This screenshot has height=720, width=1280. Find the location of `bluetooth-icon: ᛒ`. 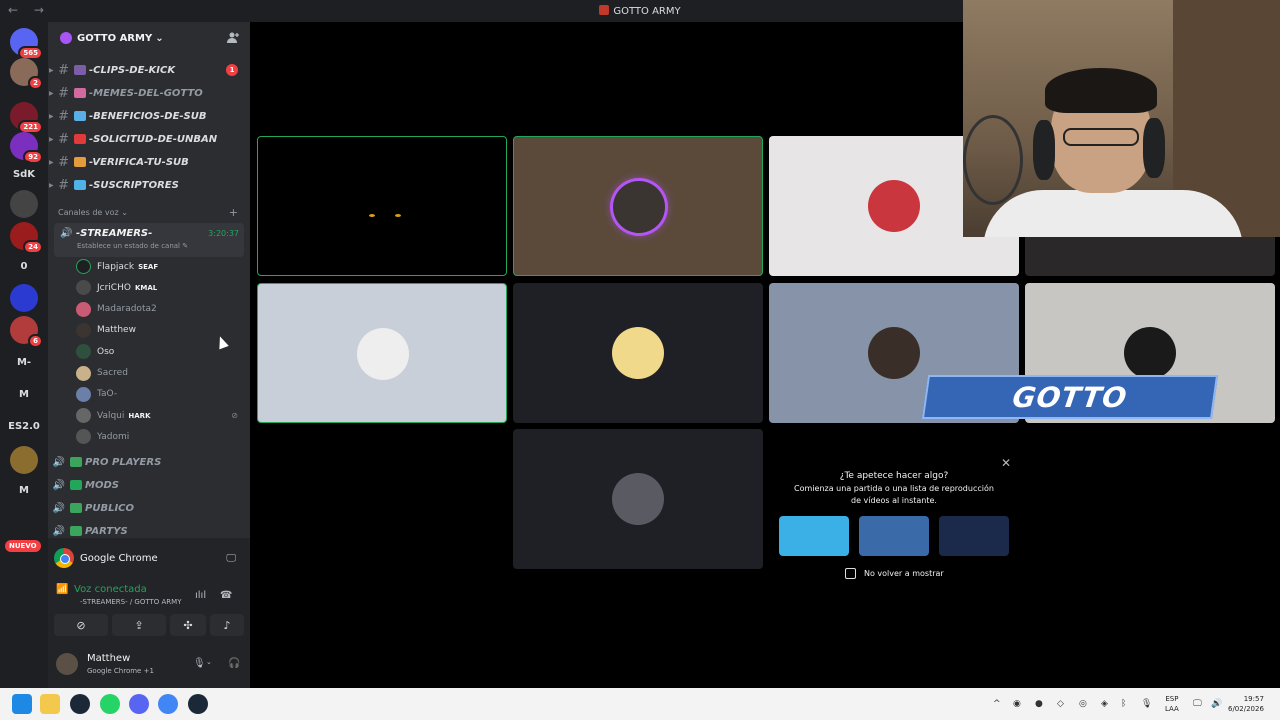

bluetooth-icon: ᛒ is located at coordinates (1123, 704).